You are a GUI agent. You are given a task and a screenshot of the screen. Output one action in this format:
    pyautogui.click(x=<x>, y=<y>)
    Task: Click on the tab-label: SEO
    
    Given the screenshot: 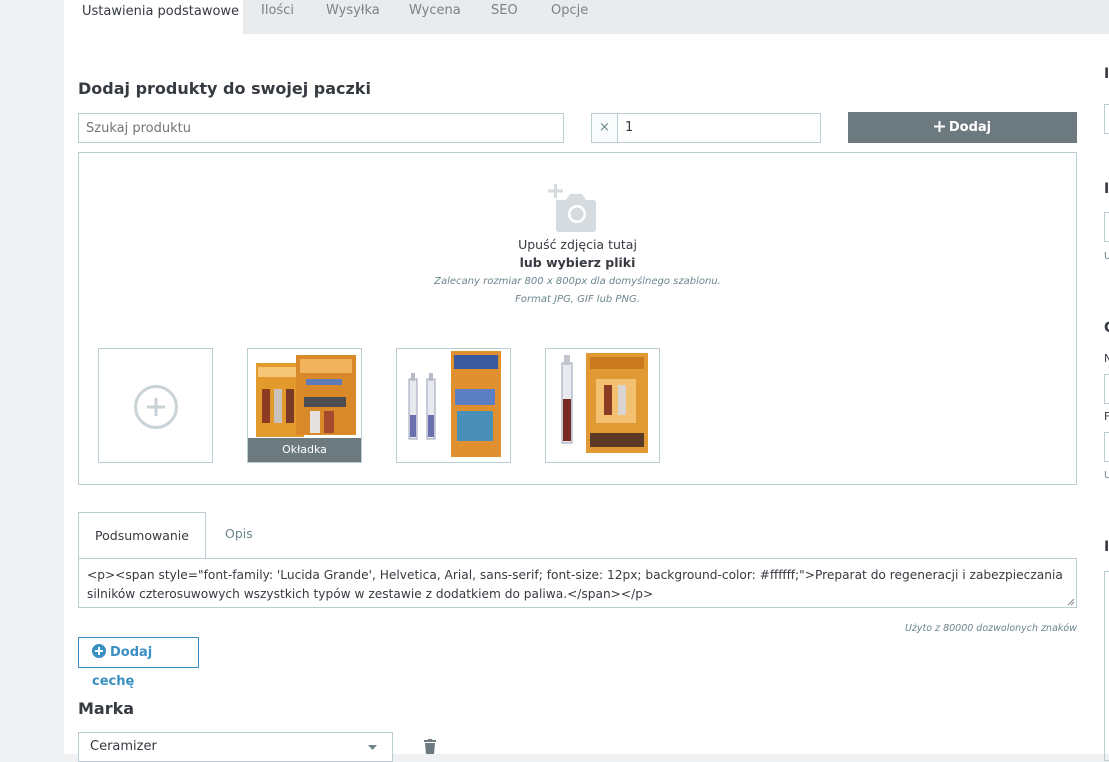 What is the action you would take?
    pyautogui.click(x=504, y=10)
    